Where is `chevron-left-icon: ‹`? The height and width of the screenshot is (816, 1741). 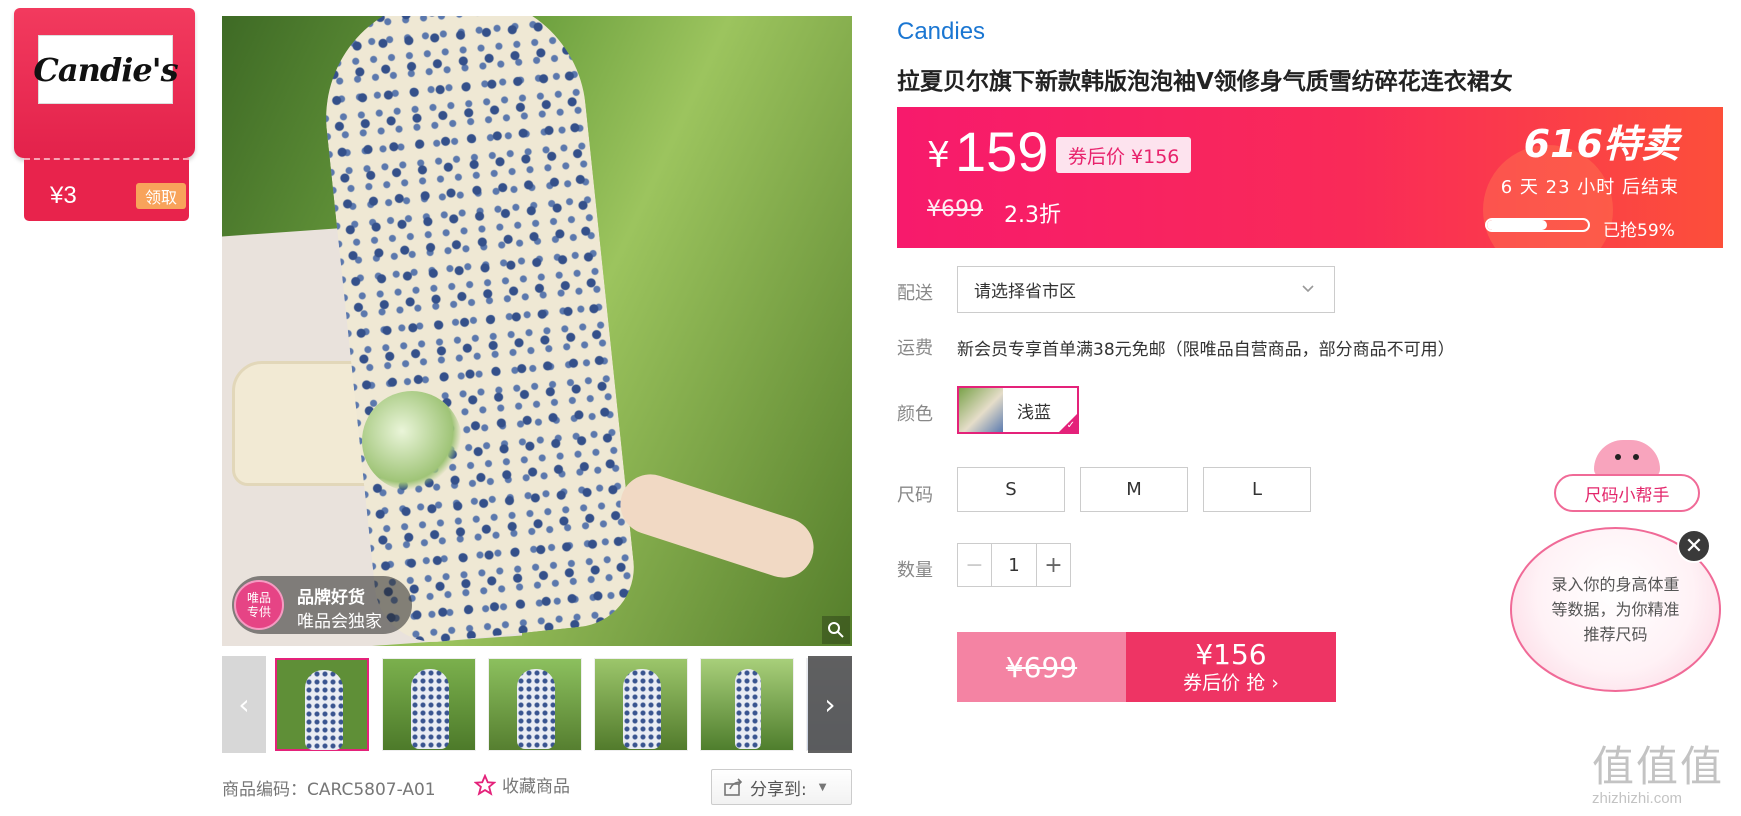 chevron-left-icon: ‹ is located at coordinates (244, 704).